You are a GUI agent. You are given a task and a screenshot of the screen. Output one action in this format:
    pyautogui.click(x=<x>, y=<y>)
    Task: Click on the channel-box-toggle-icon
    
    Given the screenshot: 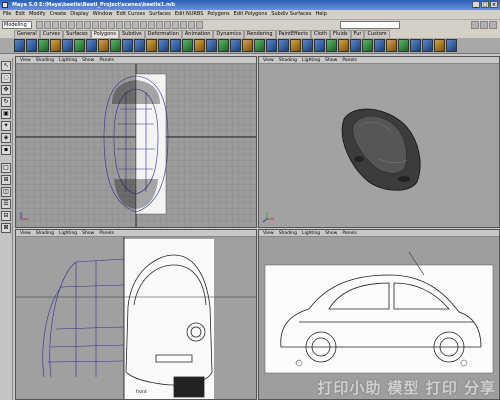 What is the action you would take?
    pyautogui.click(x=493, y=25)
    